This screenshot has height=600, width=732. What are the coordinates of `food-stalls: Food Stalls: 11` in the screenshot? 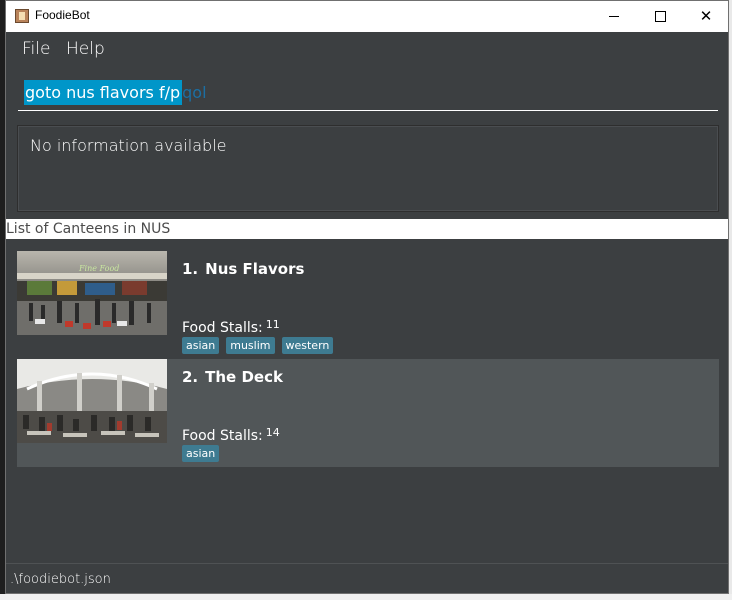 It's located at (231, 326).